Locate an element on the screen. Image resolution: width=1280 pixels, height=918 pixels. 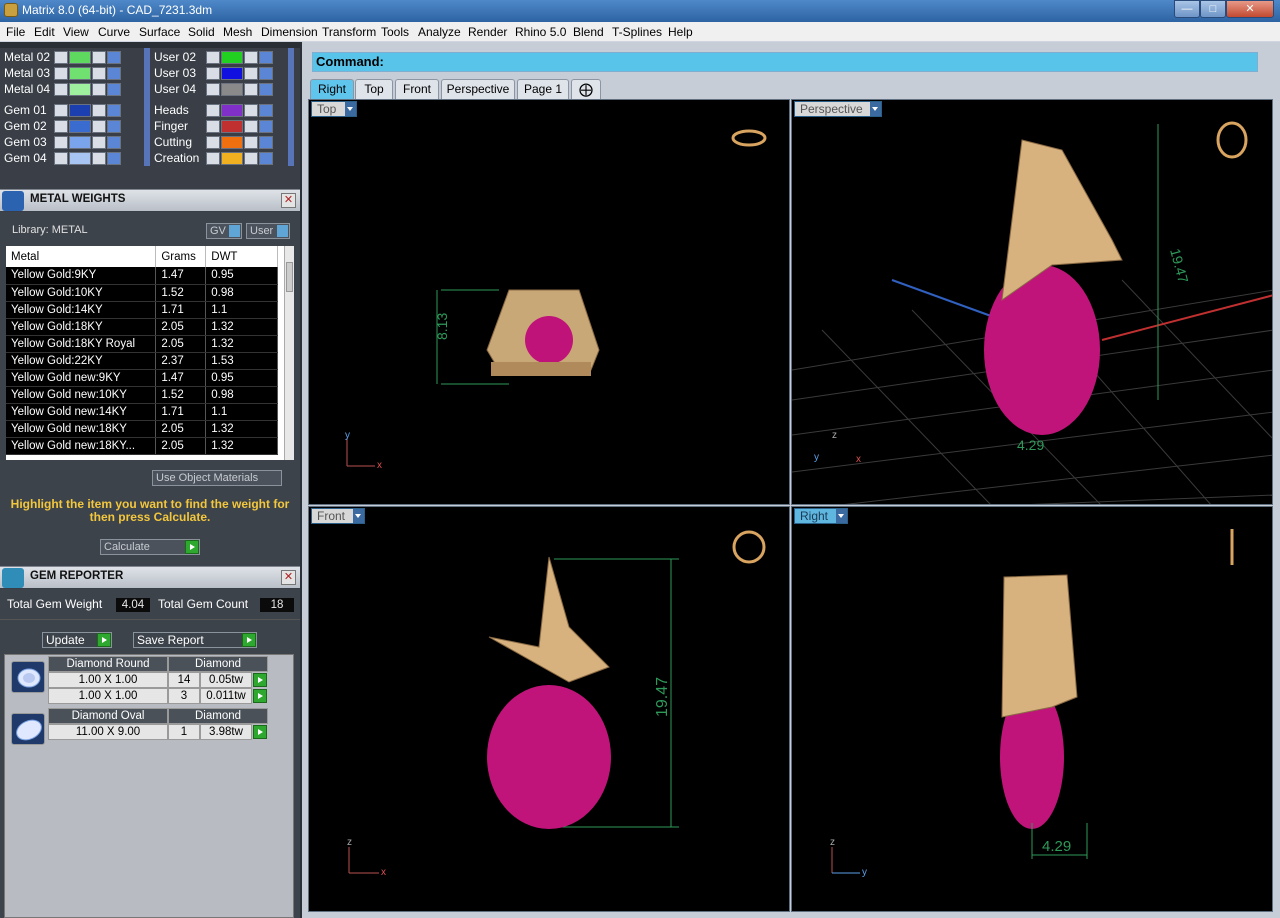
tab-top: Top is located at coordinates (374, 89).